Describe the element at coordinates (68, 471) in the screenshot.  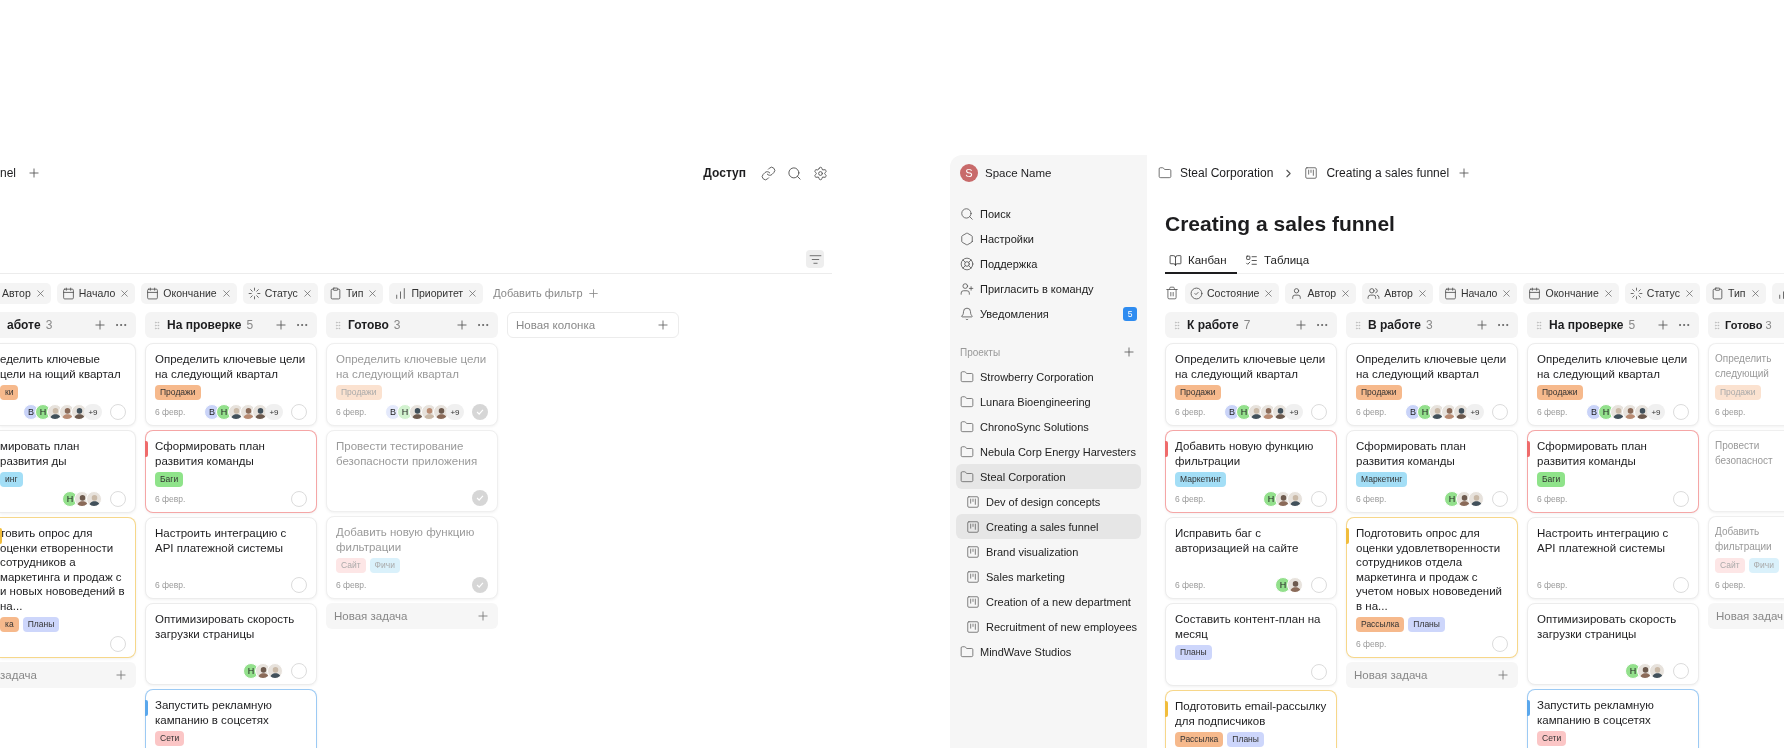
I see `task-card: мировать план развития ды инг Н` at that location.